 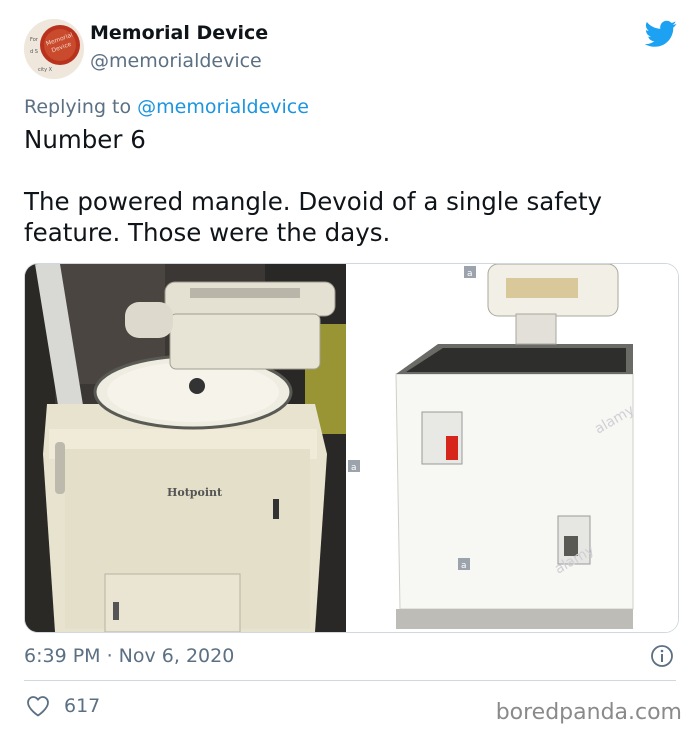 I want to click on hotpoint-brand-label: Hotpoint, so click(x=195, y=492).